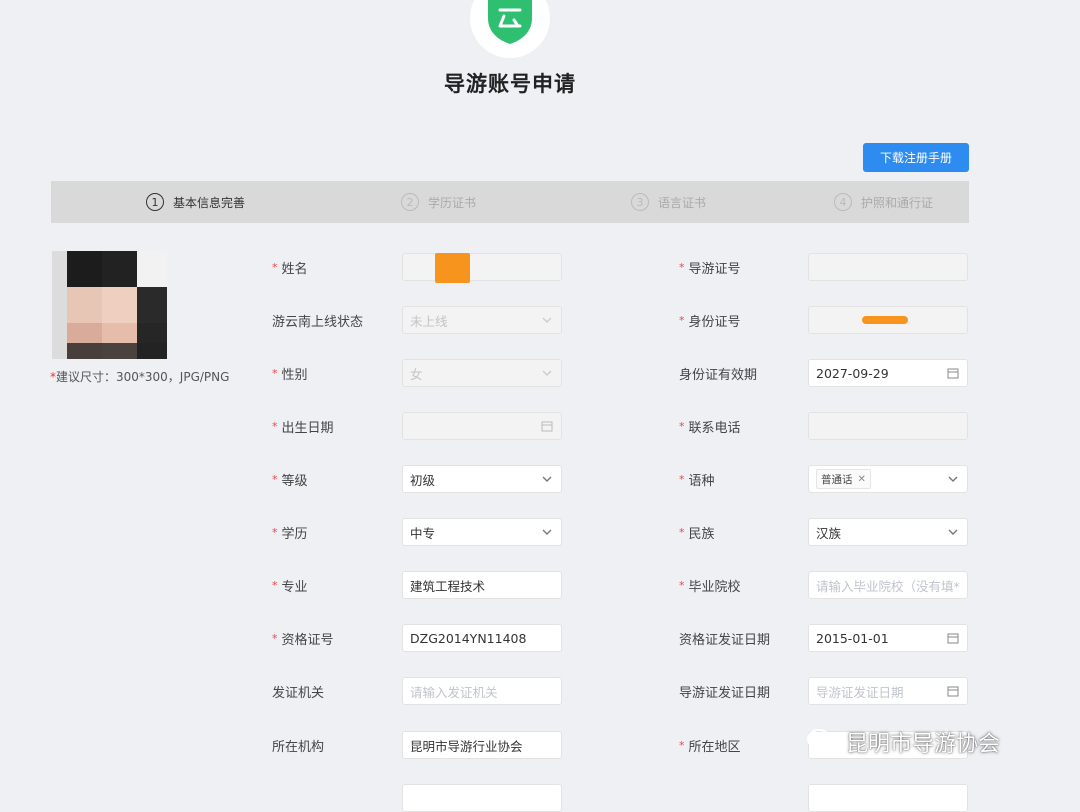 The height and width of the screenshot is (812, 1080). I want to click on education-select: 中专, so click(482, 532).